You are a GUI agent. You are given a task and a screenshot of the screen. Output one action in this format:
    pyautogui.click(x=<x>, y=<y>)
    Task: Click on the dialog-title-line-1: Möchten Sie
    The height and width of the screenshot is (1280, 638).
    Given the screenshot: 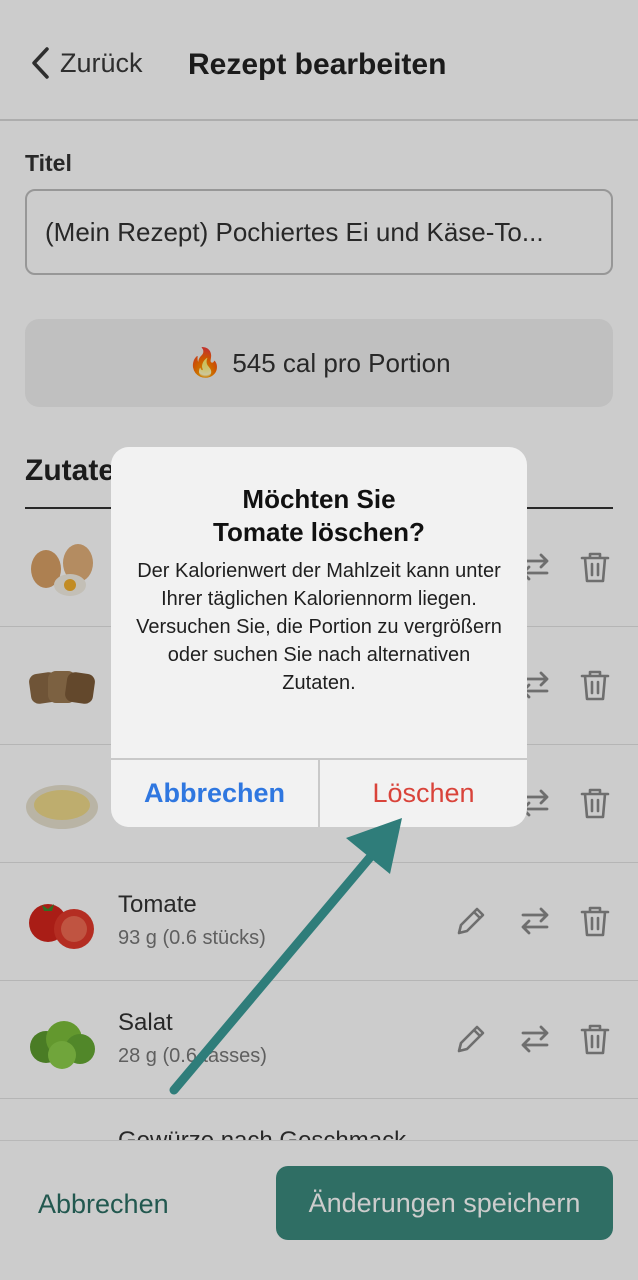 What is the action you would take?
    pyautogui.click(x=319, y=499)
    